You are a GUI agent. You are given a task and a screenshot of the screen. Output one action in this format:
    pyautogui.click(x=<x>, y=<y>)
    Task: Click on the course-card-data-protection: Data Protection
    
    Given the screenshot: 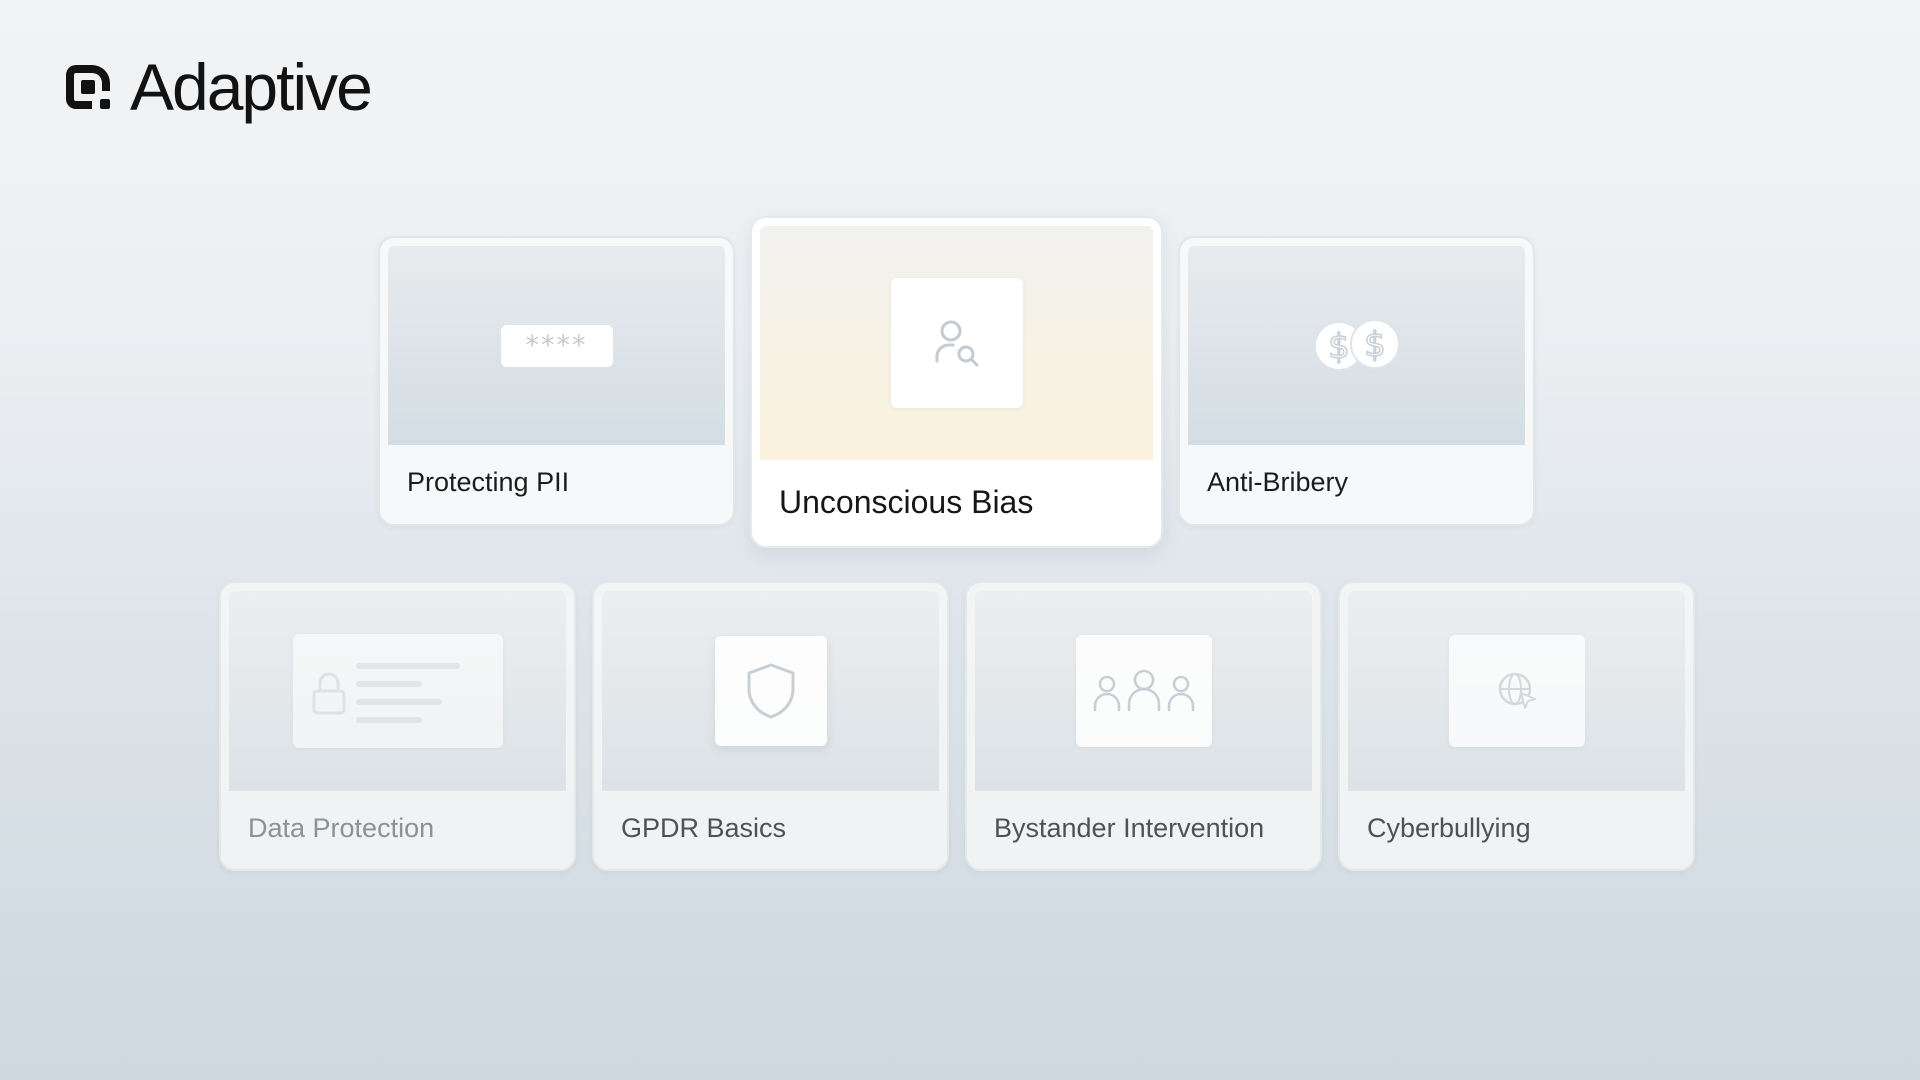 What is the action you would take?
    pyautogui.click(x=397, y=726)
    